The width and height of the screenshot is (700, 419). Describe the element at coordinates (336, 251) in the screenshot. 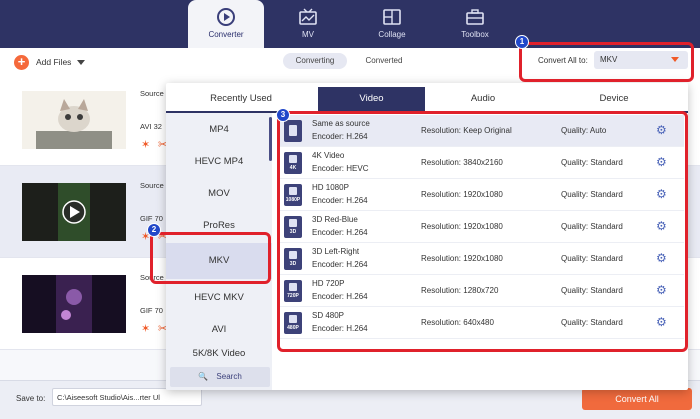

I see `preset-name: 3D Left-Right` at that location.